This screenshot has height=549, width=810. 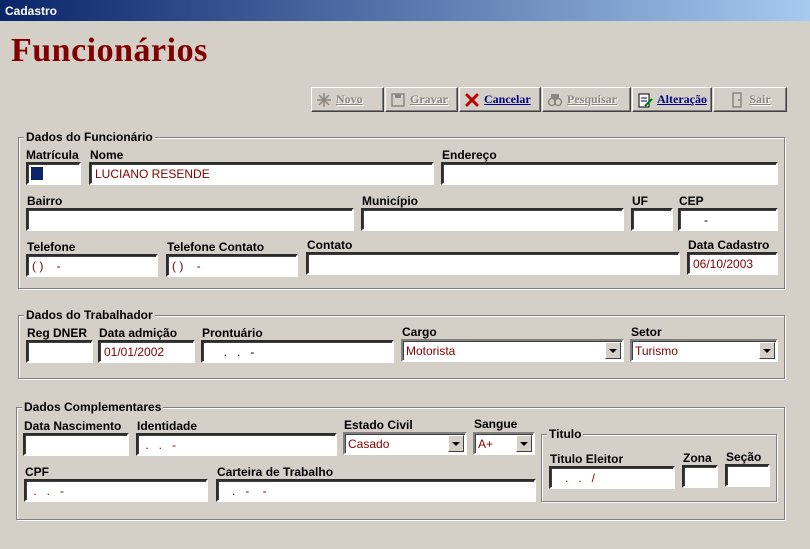 What do you see at coordinates (107, 155) in the screenshot?
I see `name-label: Nome` at bounding box center [107, 155].